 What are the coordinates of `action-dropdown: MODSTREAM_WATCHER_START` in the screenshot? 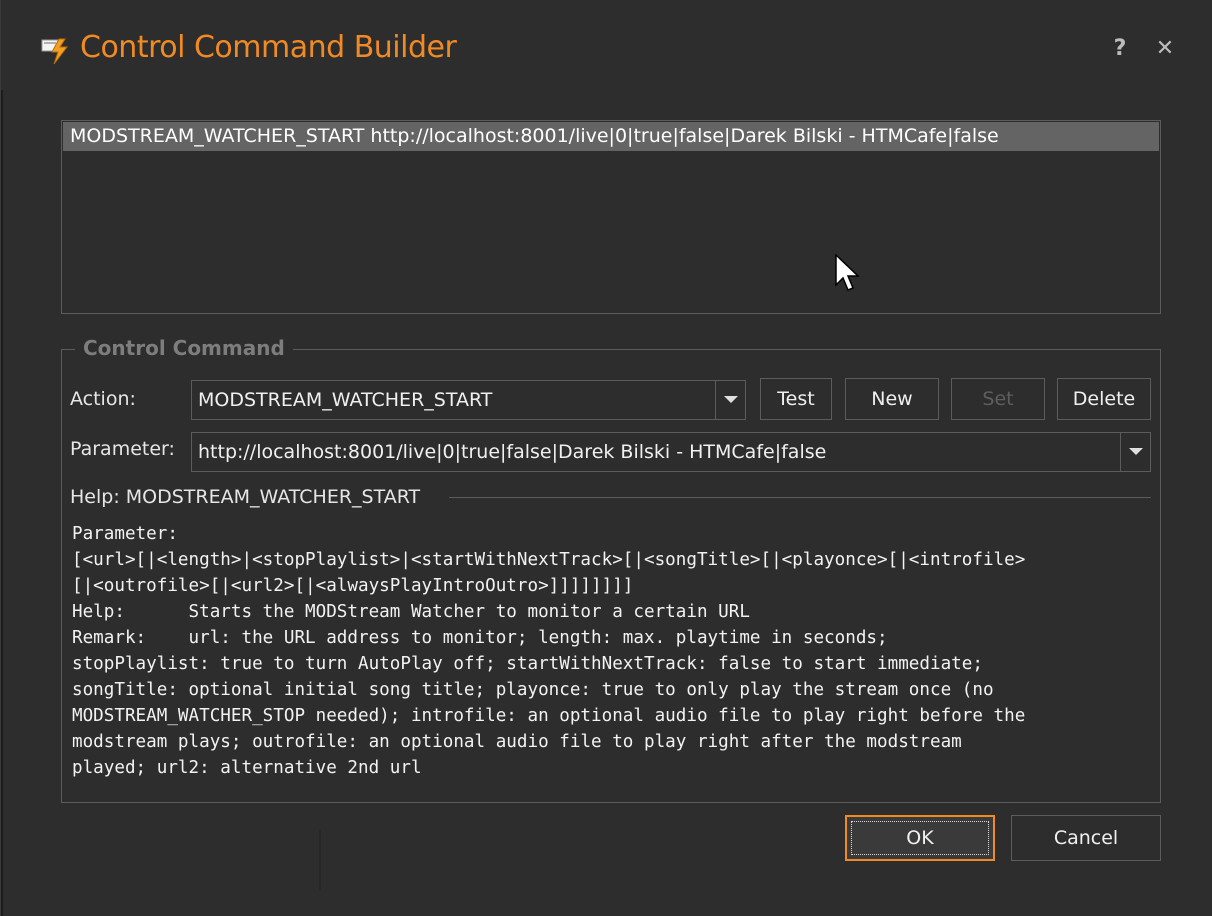 It's located at (468, 400).